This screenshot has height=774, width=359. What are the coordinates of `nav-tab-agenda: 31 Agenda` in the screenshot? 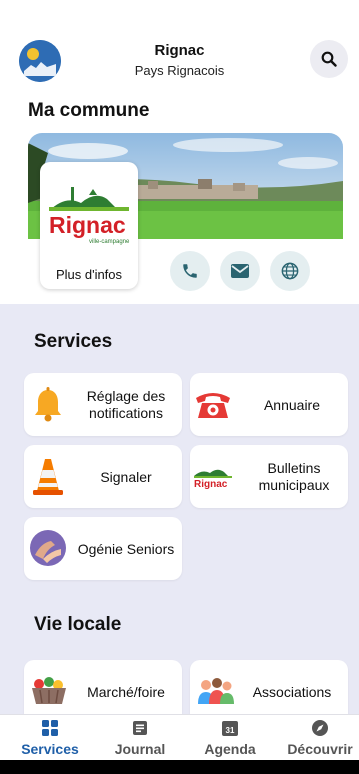 It's located at (230, 738).